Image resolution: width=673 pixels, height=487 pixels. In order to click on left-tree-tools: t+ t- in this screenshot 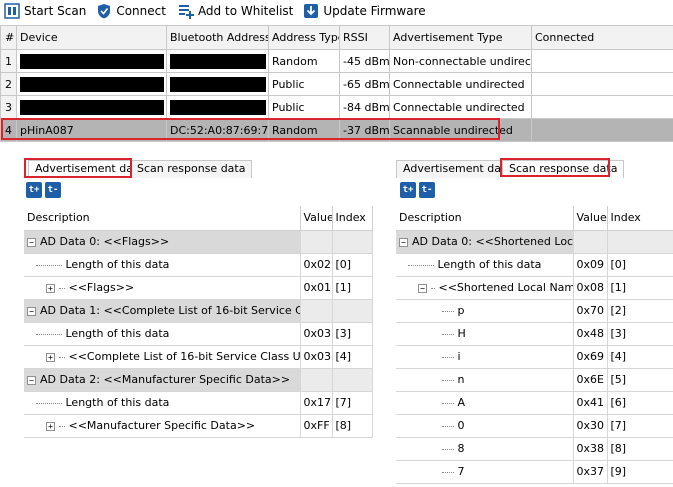, I will do `click(45, 192)`.